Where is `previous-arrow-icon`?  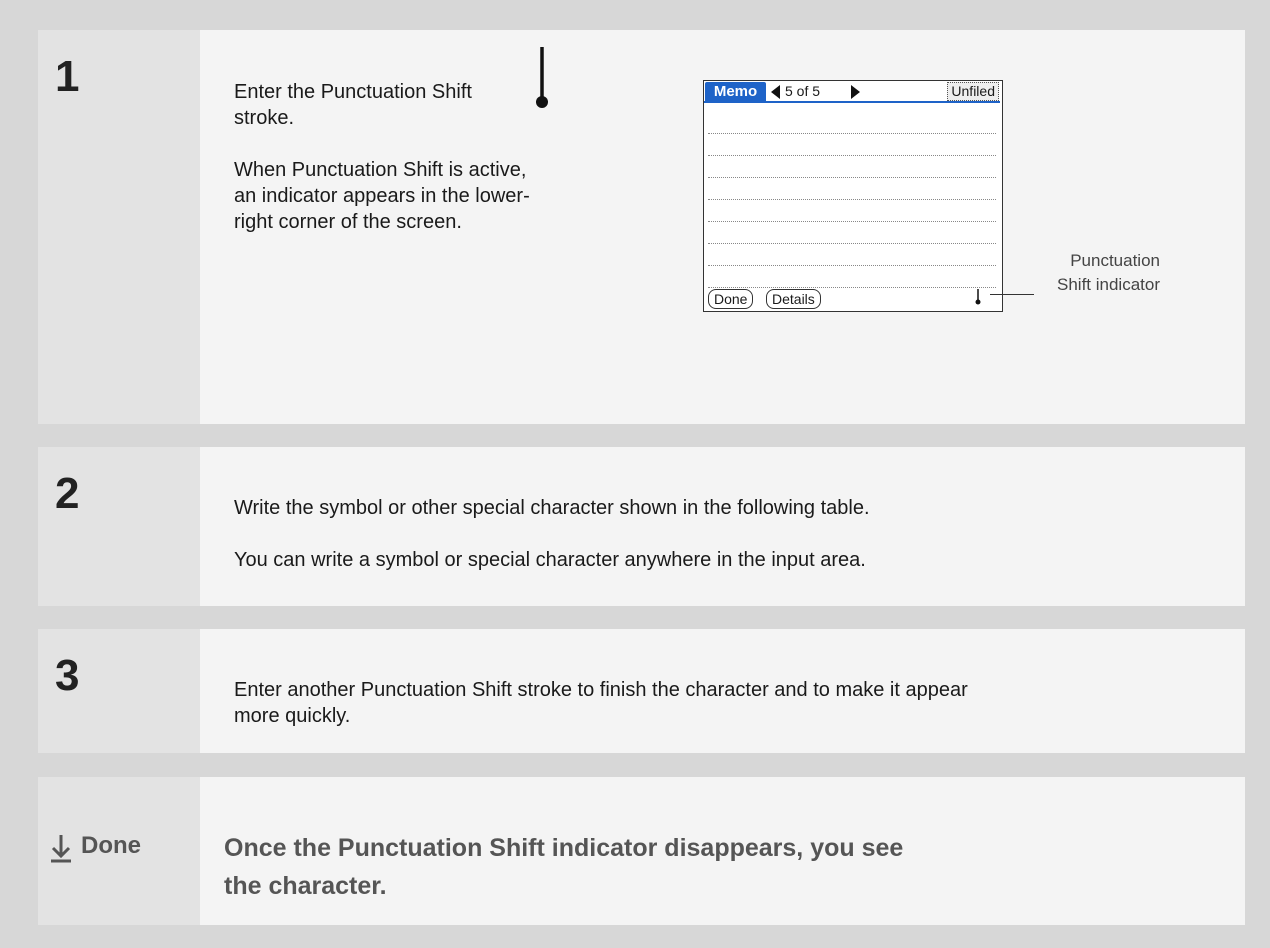 previous-arrow-icon is located at coordinates (775, 92).